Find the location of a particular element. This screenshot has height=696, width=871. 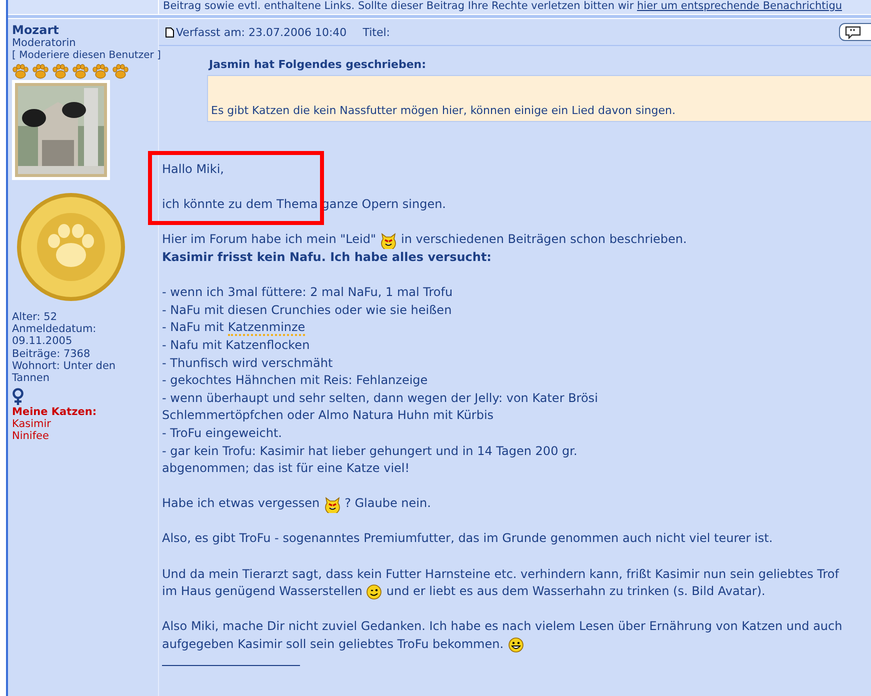

post-icon is located at coordinates (169, 32).